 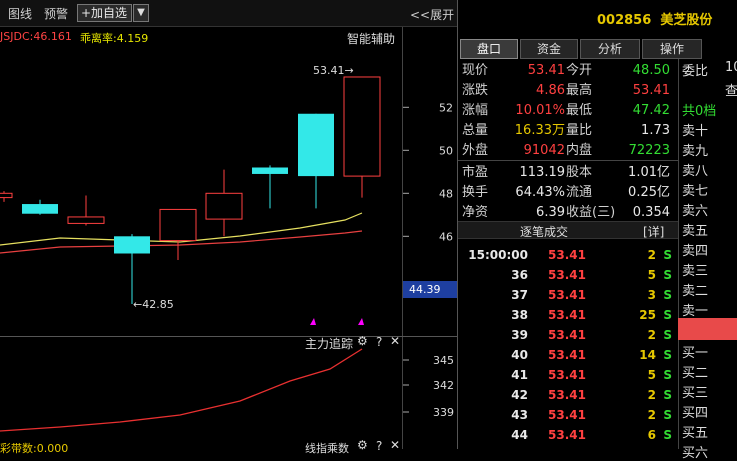 I want to click on trade-row: 39 53.41 2 S, so click(x=568, y=335).